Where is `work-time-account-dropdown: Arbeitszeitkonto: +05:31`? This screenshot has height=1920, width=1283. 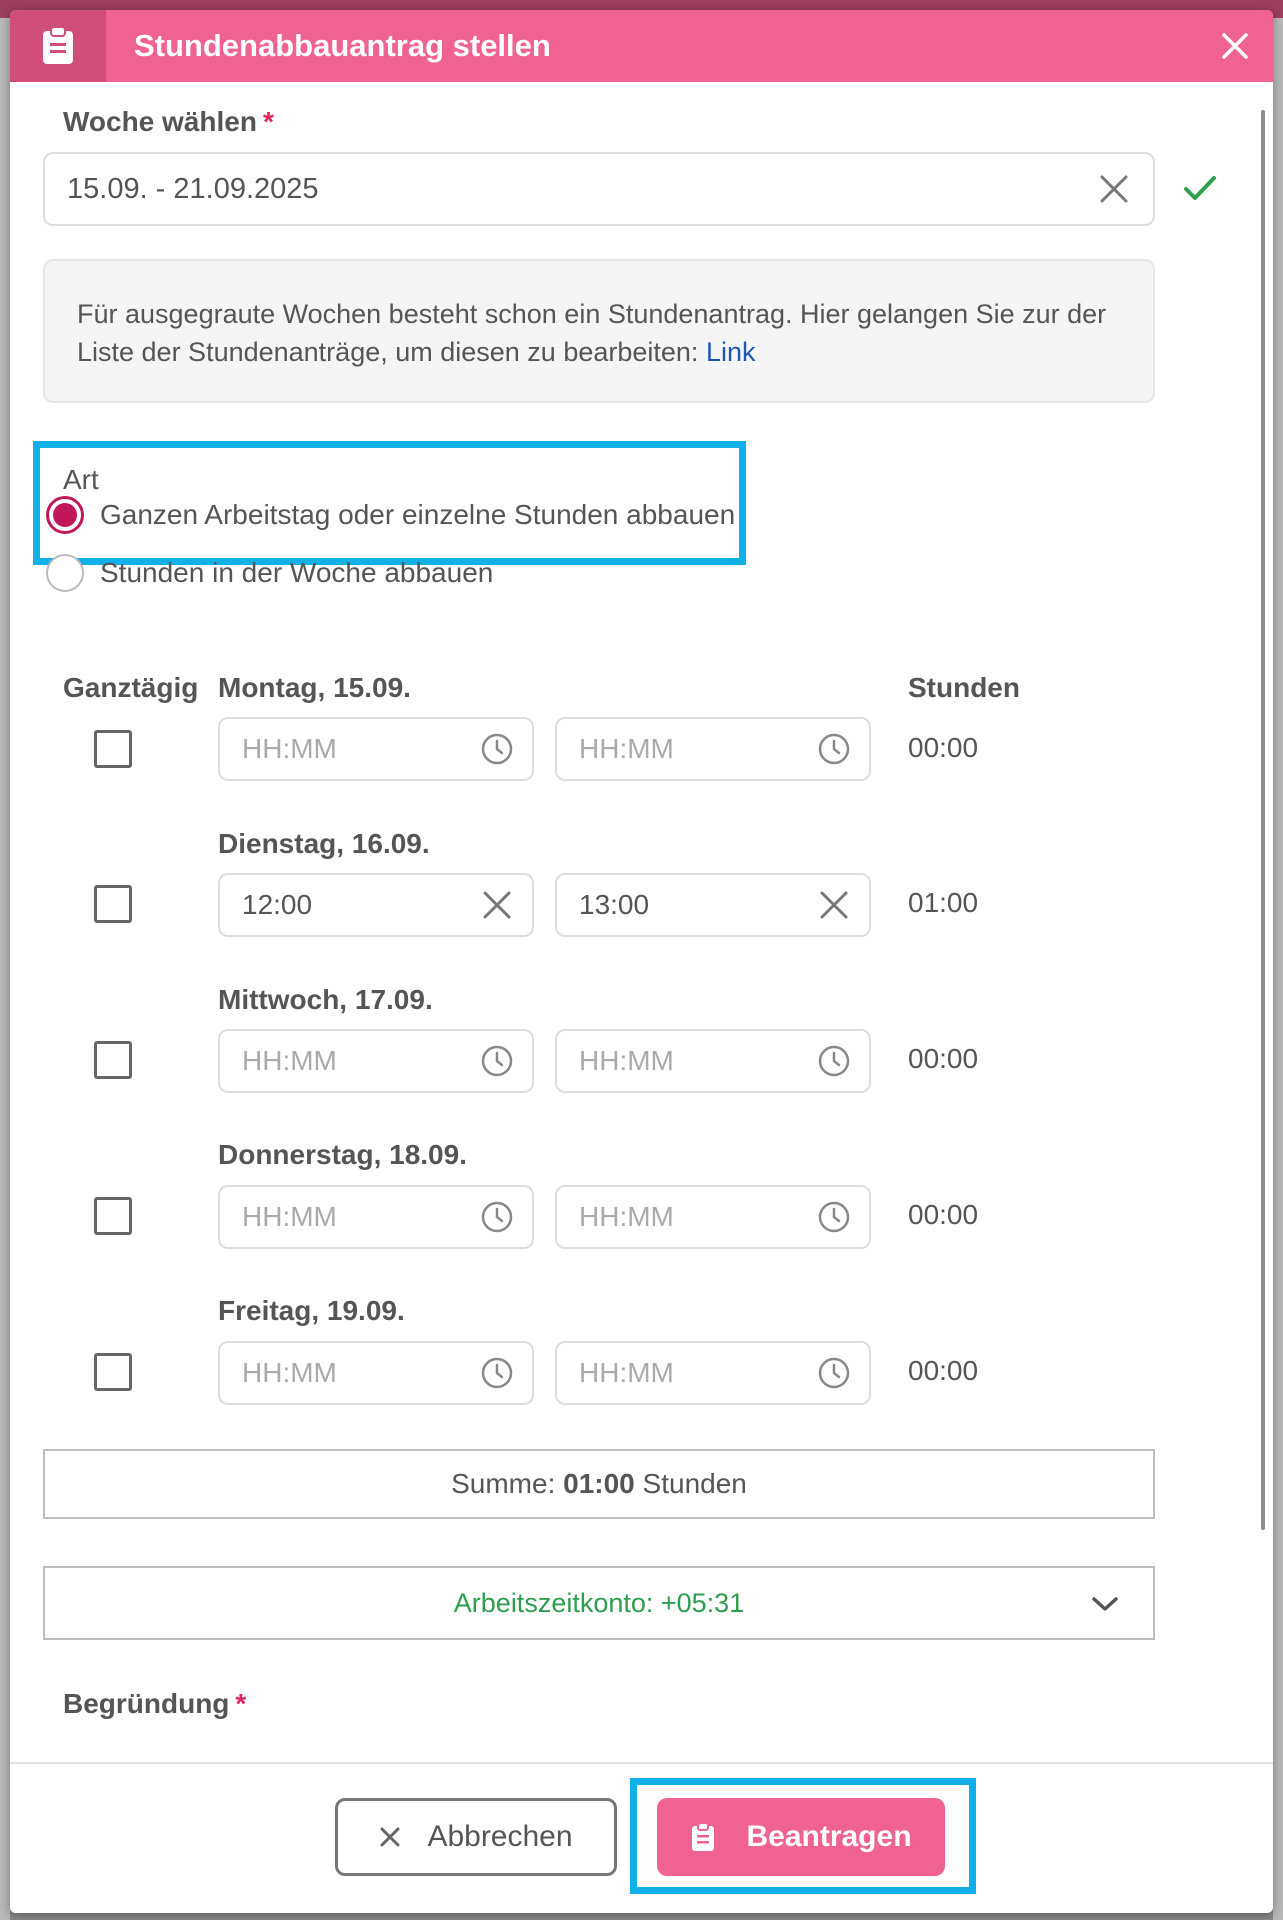 work-time-account-dropdown: Arbeitszeitkonto: +05:31 is located at coordinates (599, 1603).